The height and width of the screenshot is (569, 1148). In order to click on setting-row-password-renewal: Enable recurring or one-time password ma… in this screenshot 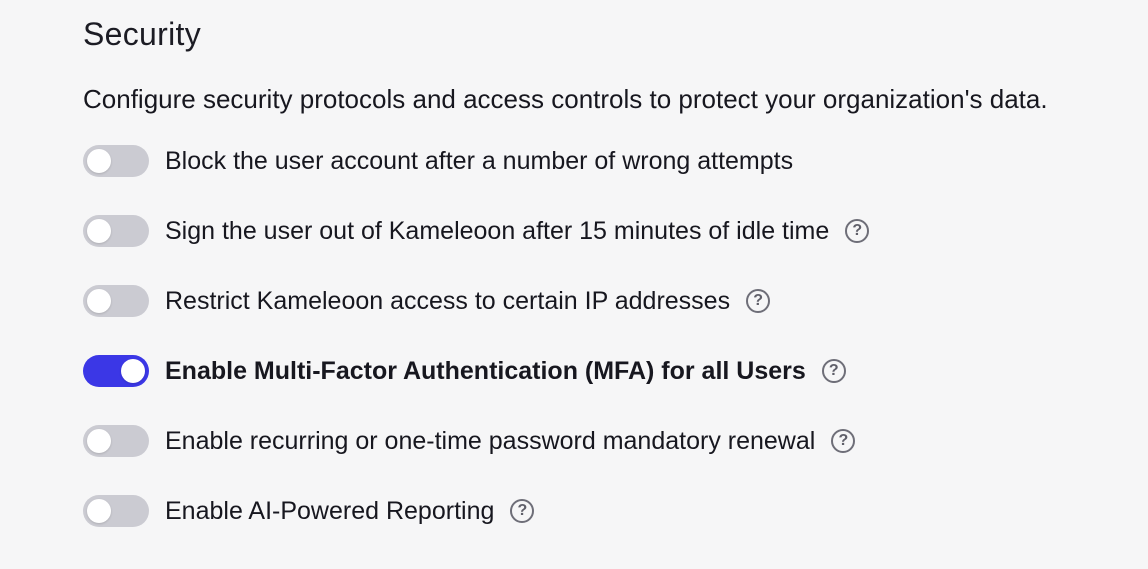, I will do `click(469, 441)`.